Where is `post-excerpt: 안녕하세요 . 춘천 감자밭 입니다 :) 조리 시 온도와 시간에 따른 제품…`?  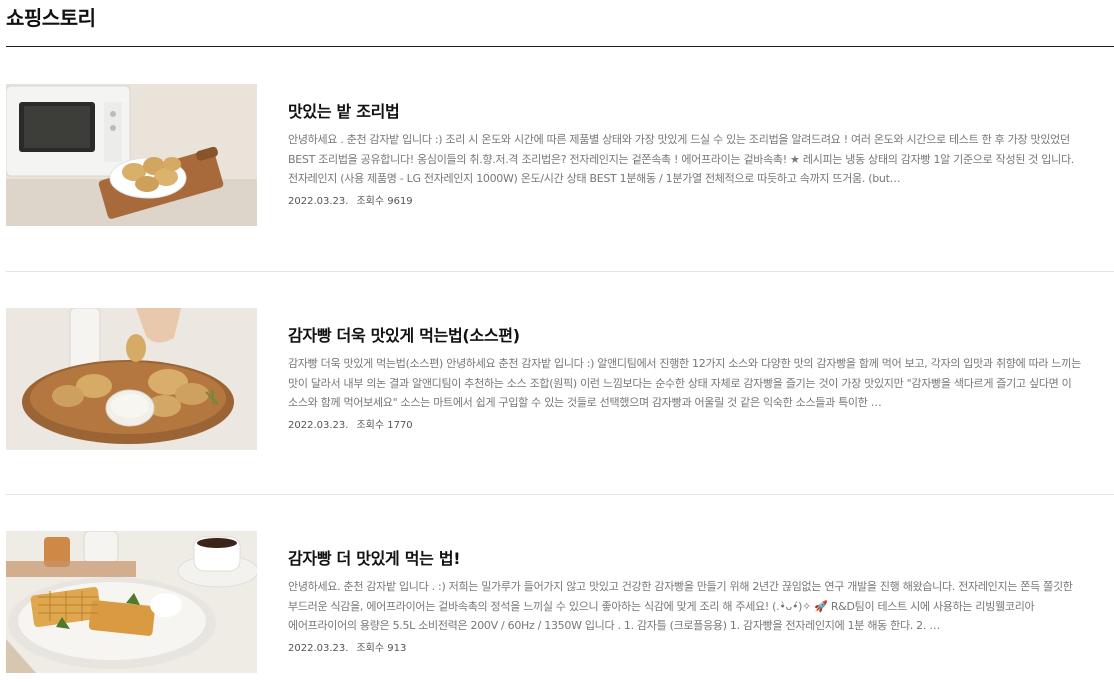
post-excerpt: 안녕하세요 . 춘천 감자밭 입니다 :) 조리 시 온도와 시간에 따른 제품… is located at coordinates (692, 159).